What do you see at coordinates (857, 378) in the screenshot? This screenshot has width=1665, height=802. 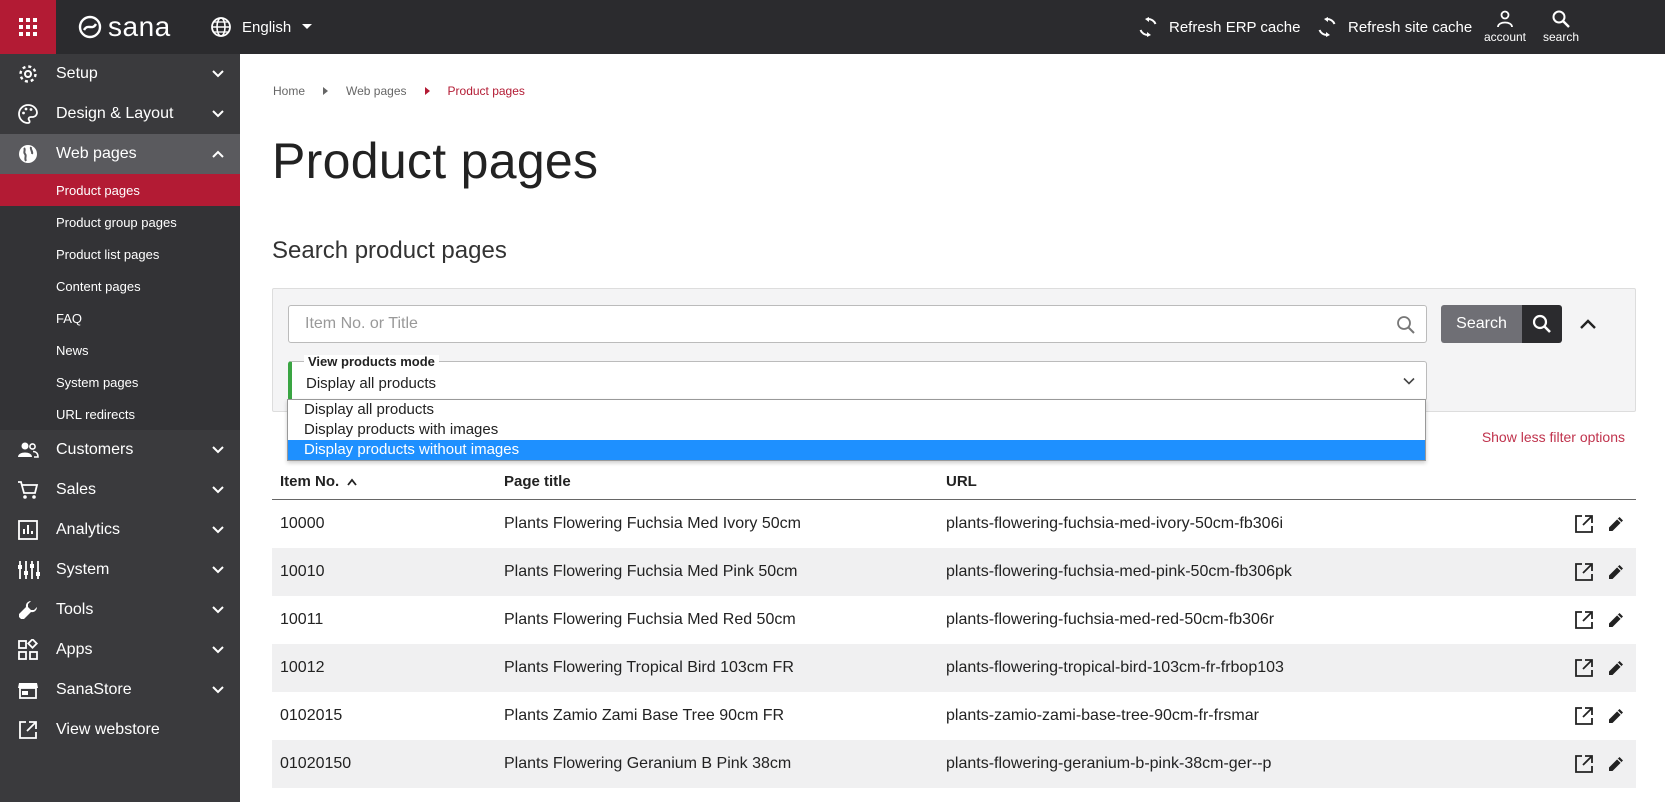 I see `view-products-mode-select: View products mode Display all products` at bounding box center [857, 378].